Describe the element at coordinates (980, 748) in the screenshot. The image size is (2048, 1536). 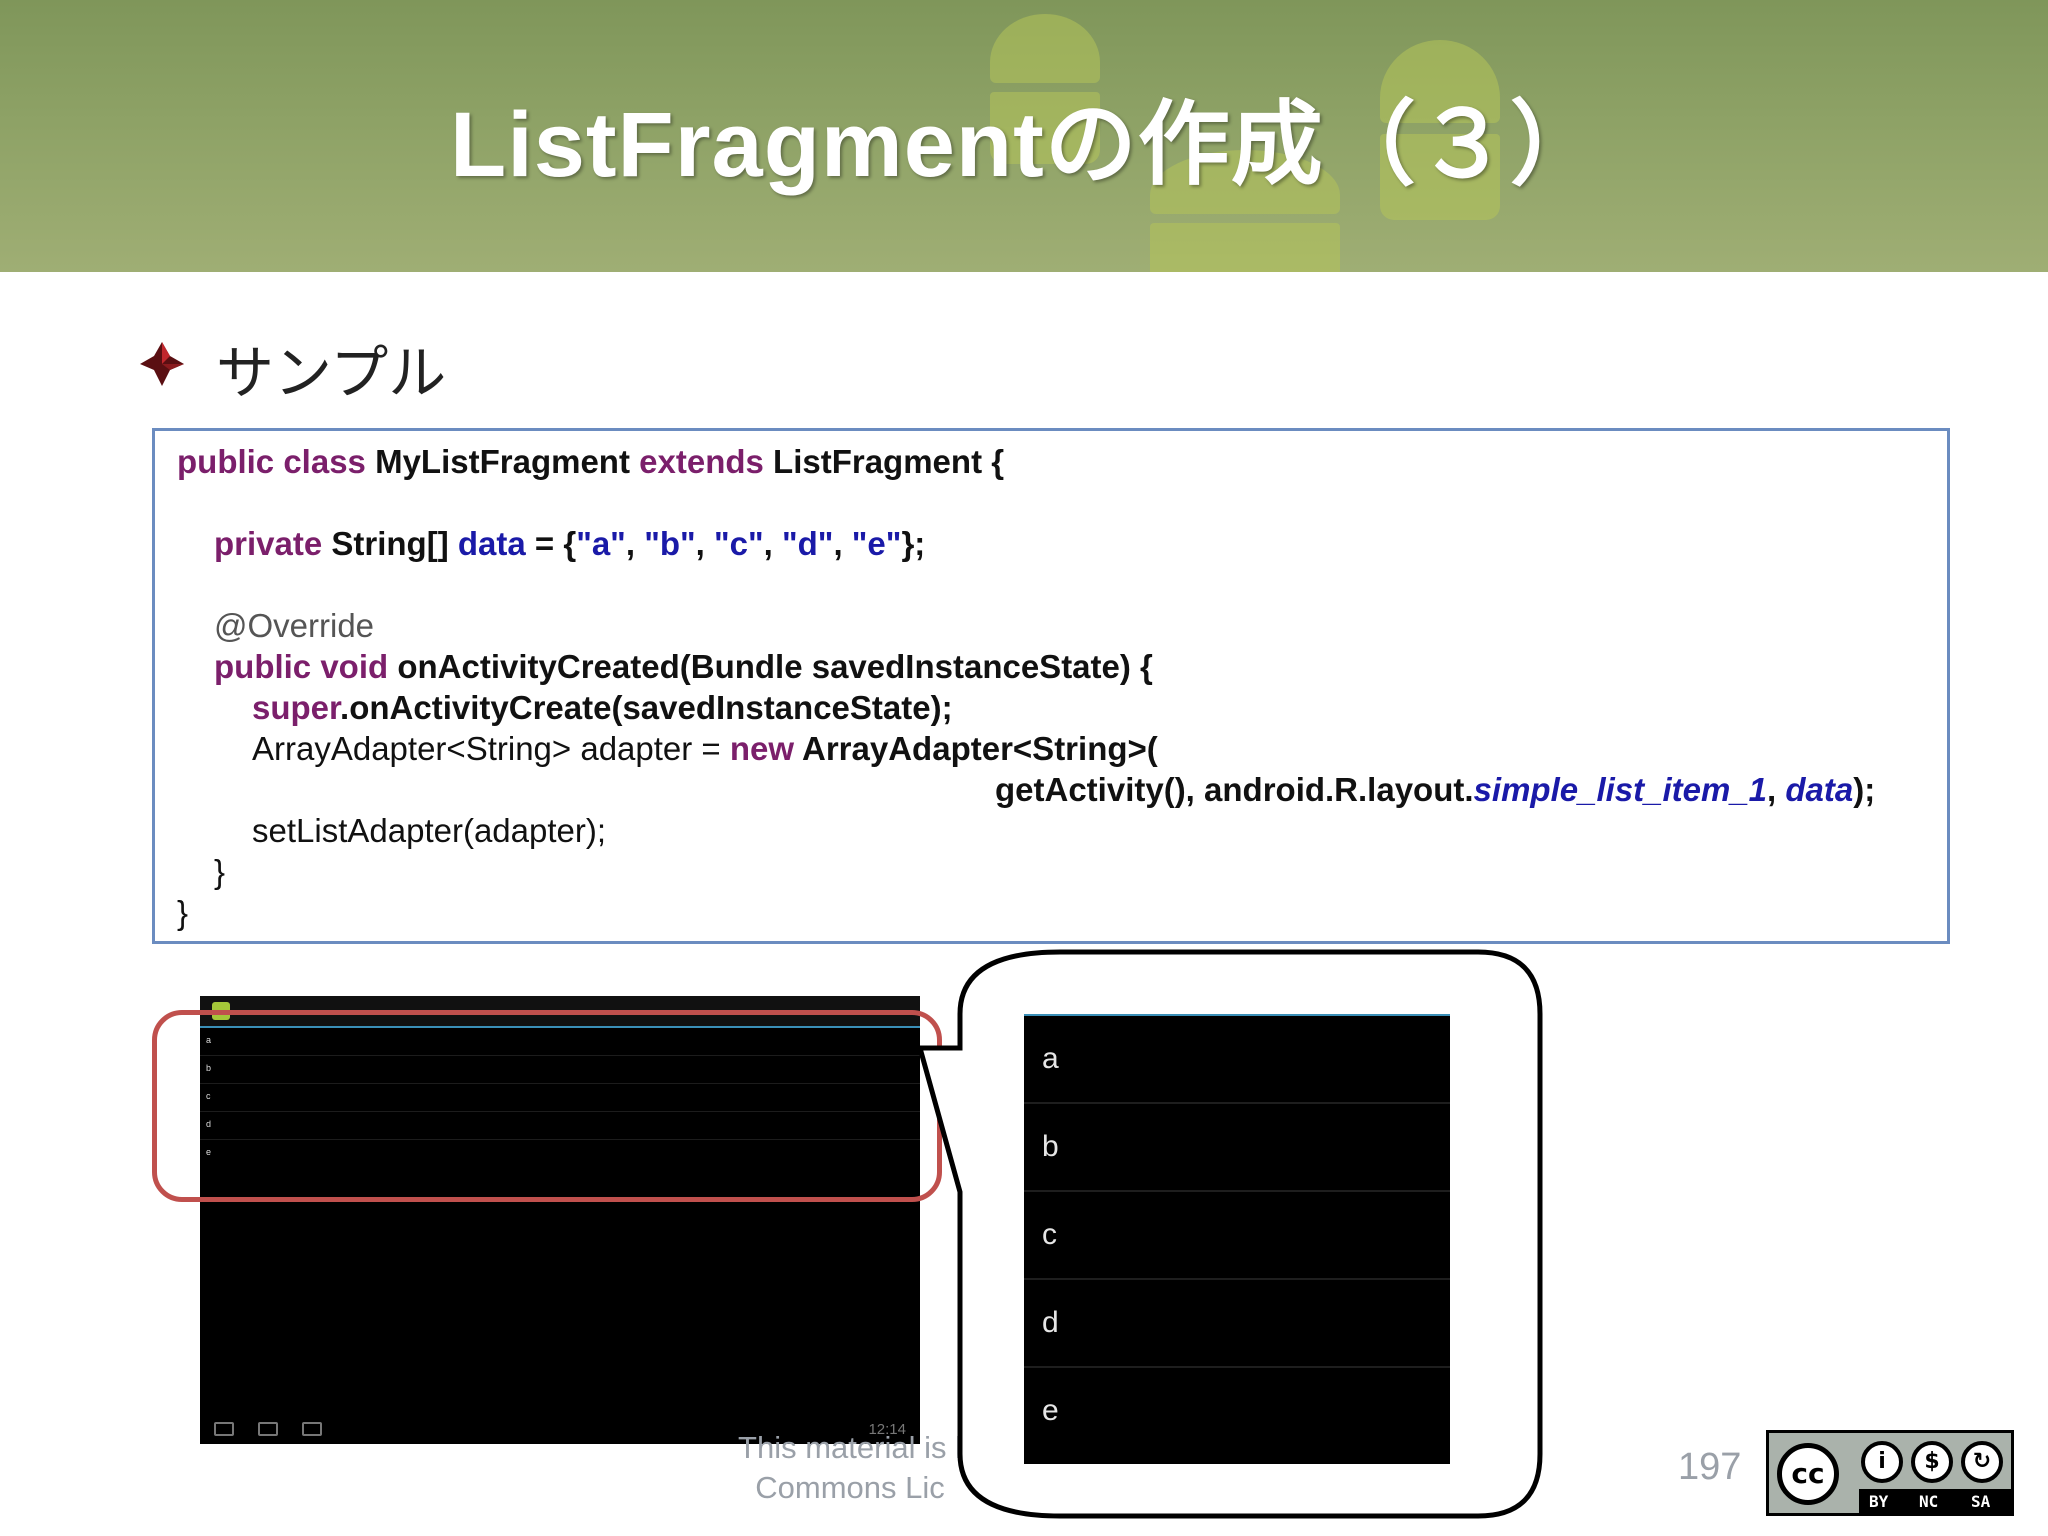
I see `code-token: ArrayAdapter<String>(` at that location.